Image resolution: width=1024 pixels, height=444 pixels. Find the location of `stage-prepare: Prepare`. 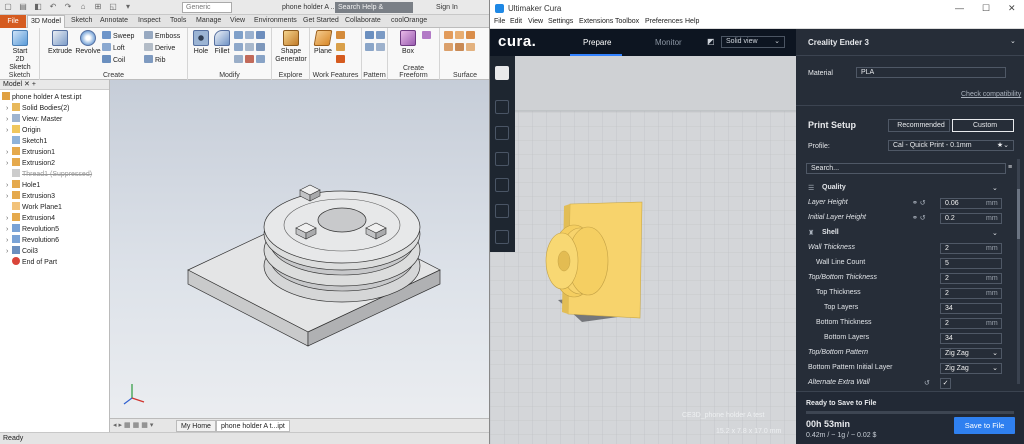

stage-prepare: Prepare is located at coordinates (597, 42).